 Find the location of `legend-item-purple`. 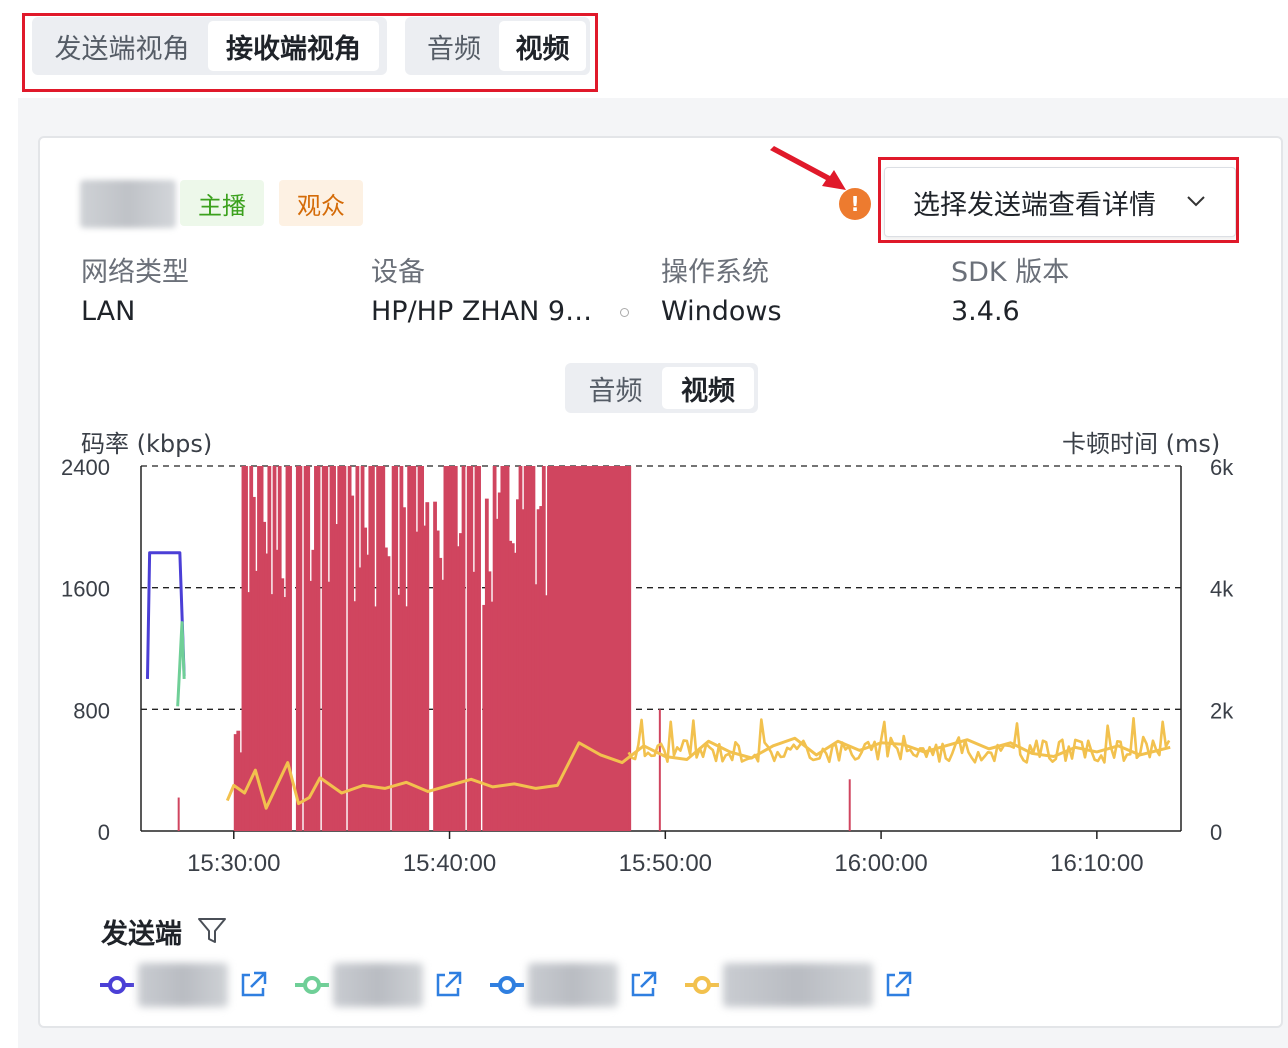

legend-item-purple is located at coordinates (185, 985).